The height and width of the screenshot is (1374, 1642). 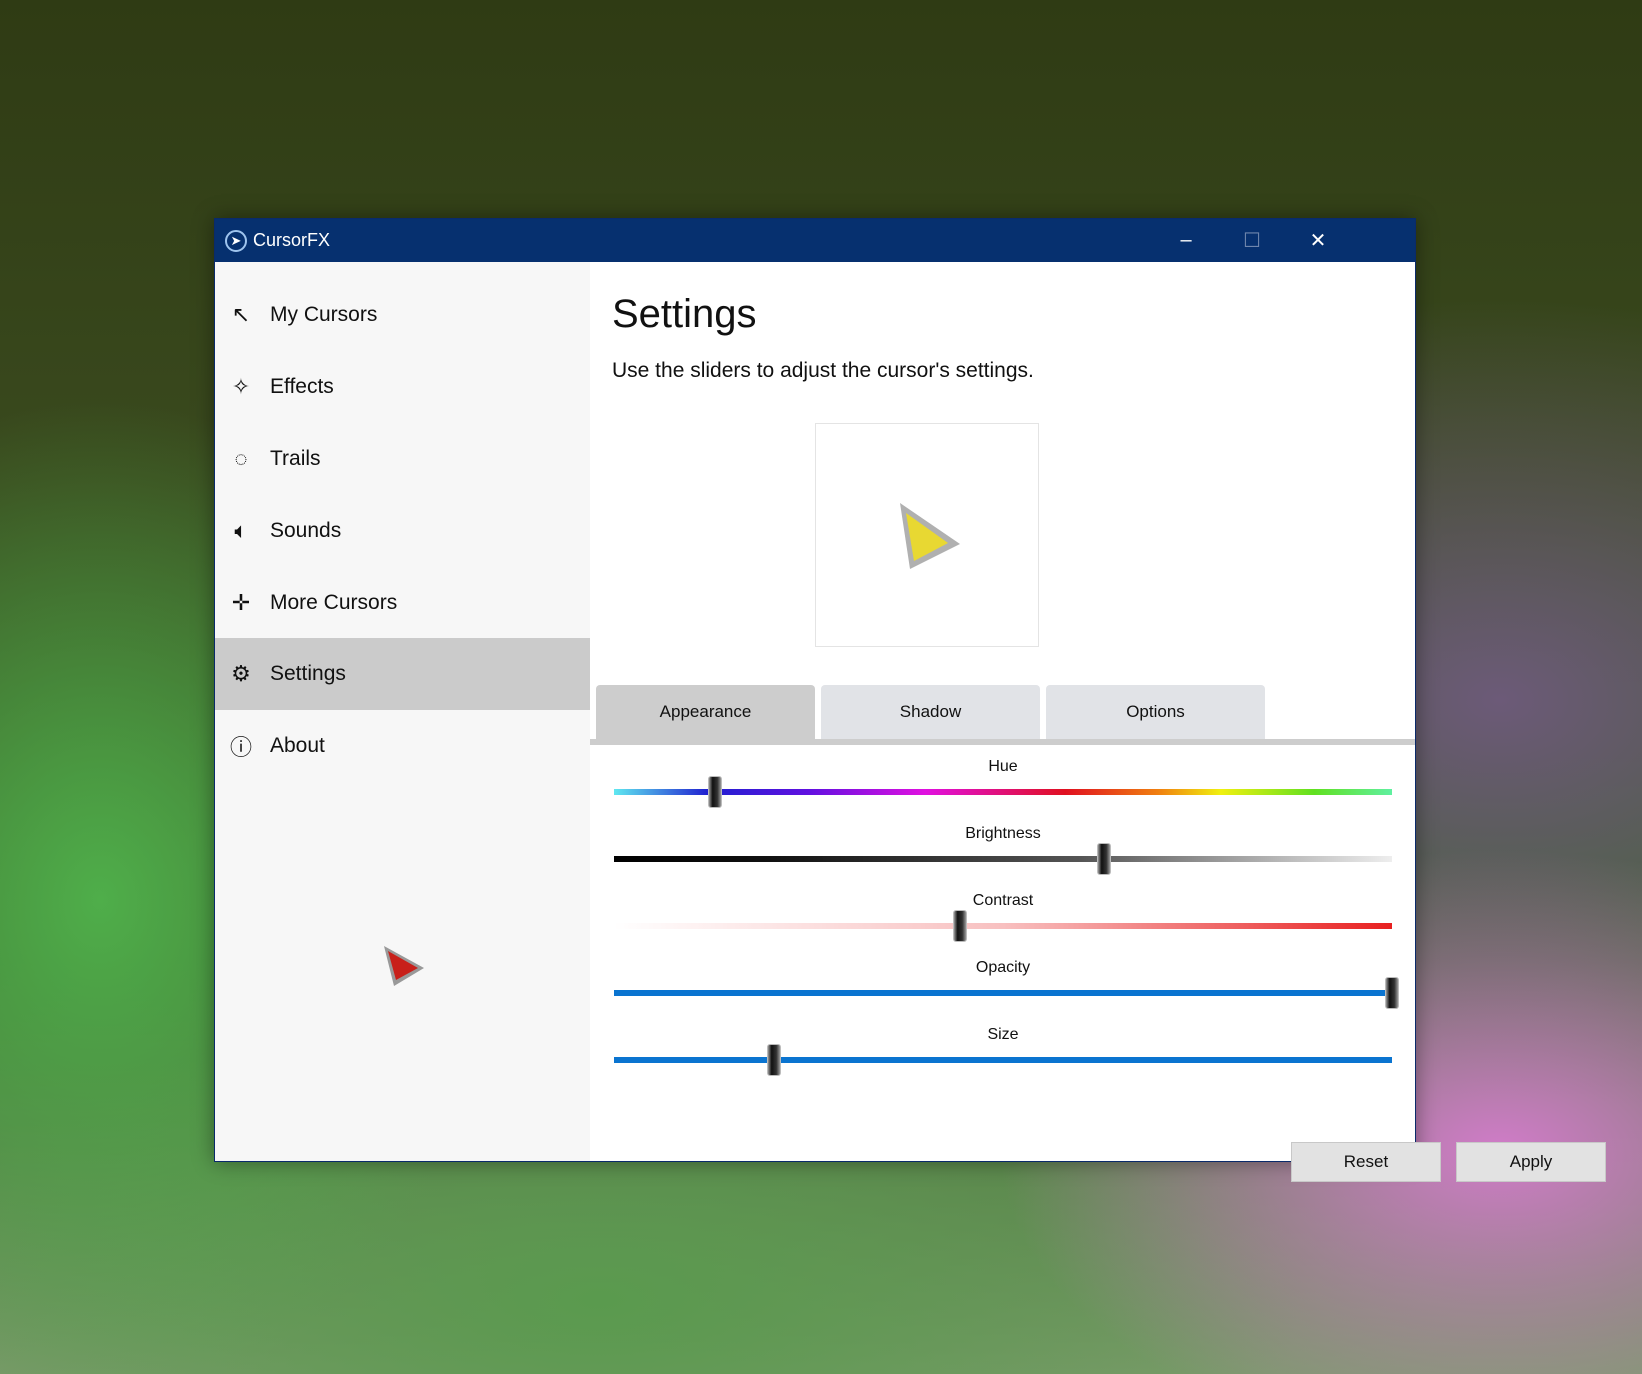 I want to click on sidebar-item-sounds: 🔈︎ Sounds, so click(x=402, y=531).